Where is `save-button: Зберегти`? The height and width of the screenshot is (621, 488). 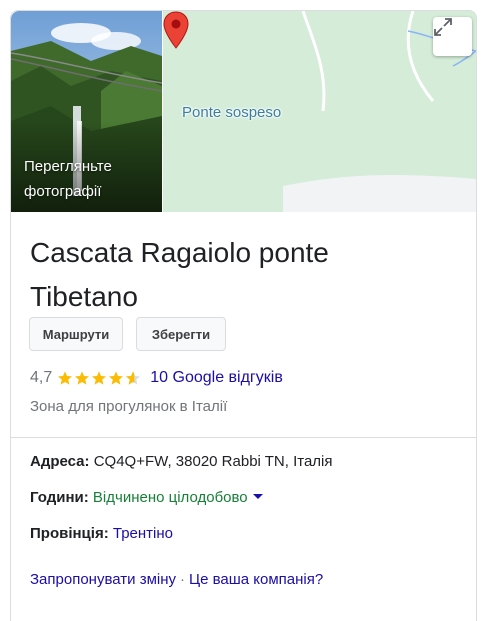
save-button: Зберегти is located at coordinates (181, 334).